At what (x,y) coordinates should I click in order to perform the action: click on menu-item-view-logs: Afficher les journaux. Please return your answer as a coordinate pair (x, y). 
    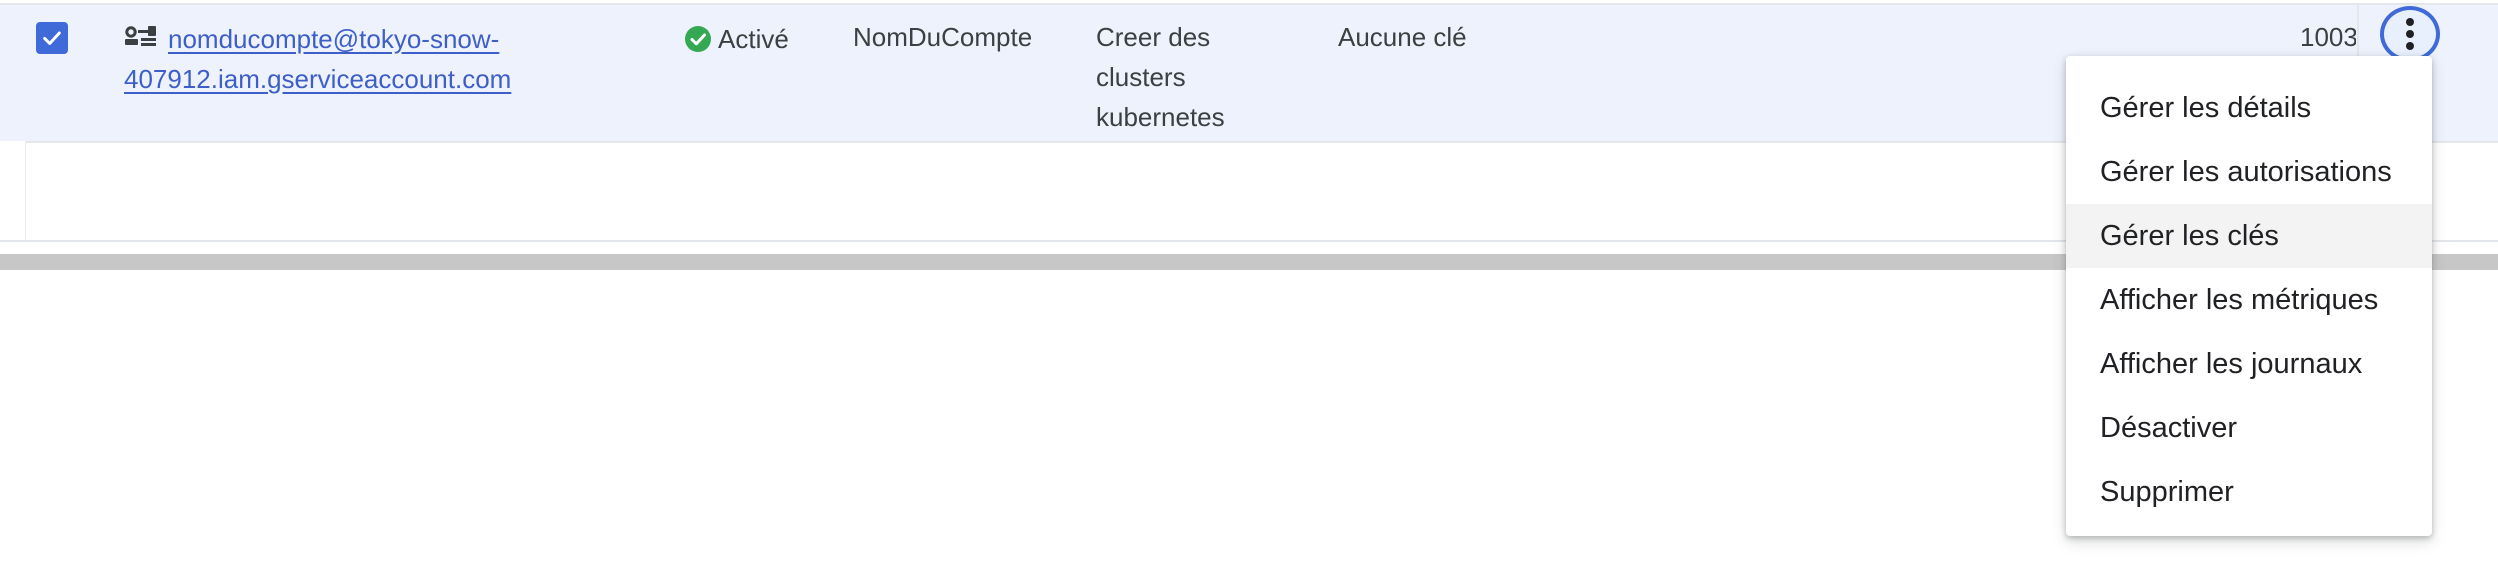
    Looking at the image, I should click on (2249, 364).